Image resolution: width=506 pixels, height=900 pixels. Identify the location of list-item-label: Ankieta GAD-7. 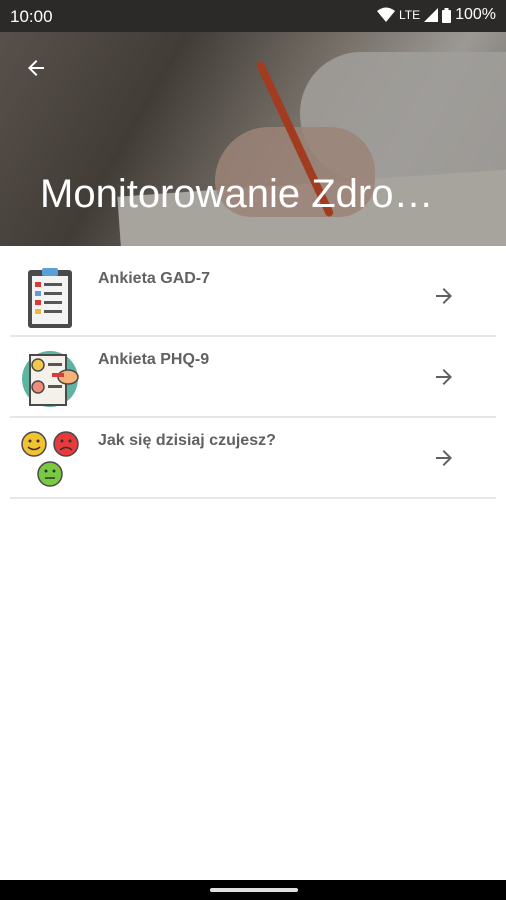
(154, 278).